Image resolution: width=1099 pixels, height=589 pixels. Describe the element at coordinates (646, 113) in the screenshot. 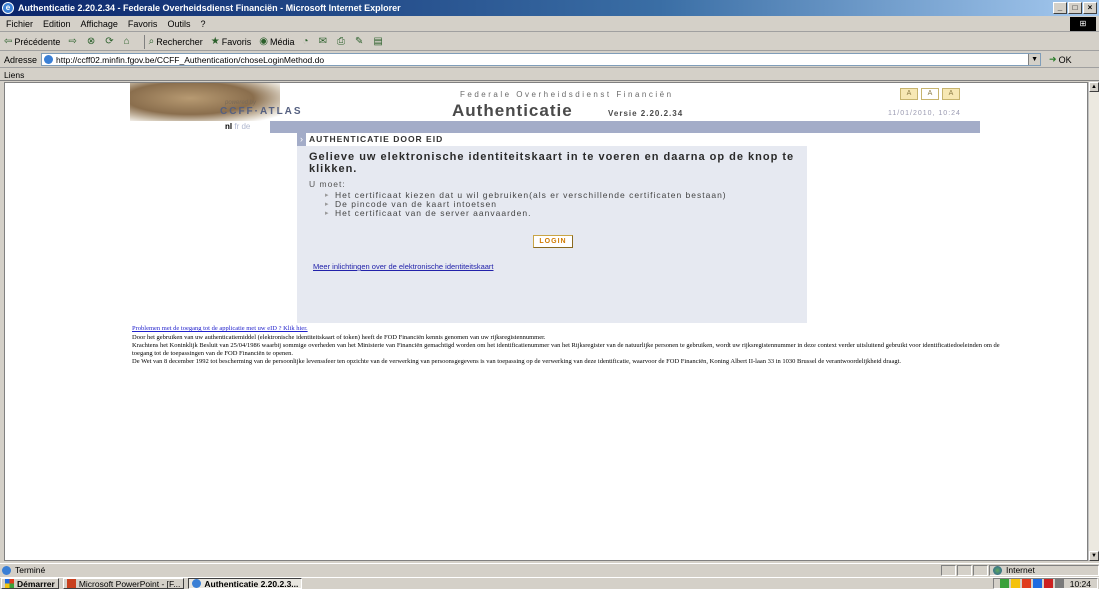

I see `version-label: Versie 2.20.2.34` at that location.